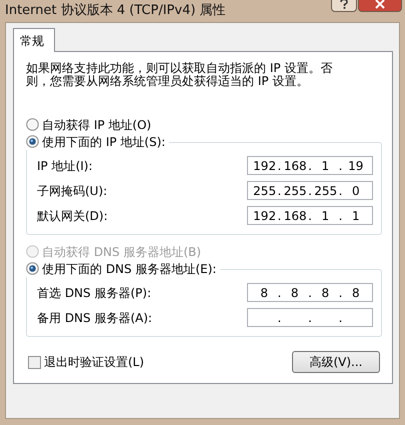 The image size is (405, 425). I want to click on field-label: 首选 DNS 服务器(P):, so click(94, 293).